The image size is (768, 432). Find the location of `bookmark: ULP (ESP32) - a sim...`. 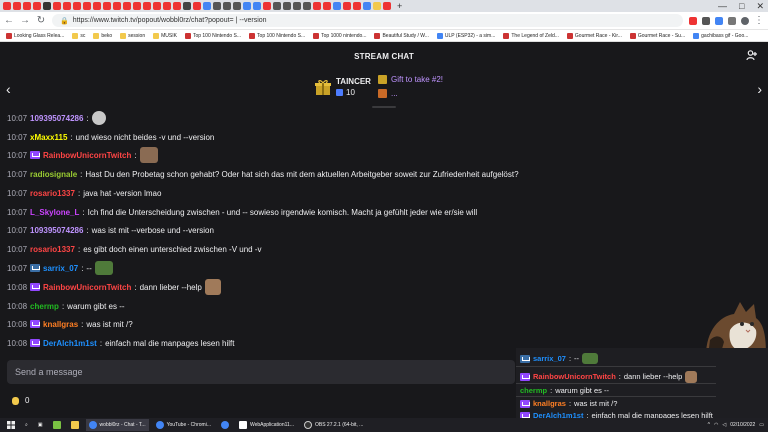

bookmark: ULP (ESP32) - a sim... is located at coordinates (465, 35).